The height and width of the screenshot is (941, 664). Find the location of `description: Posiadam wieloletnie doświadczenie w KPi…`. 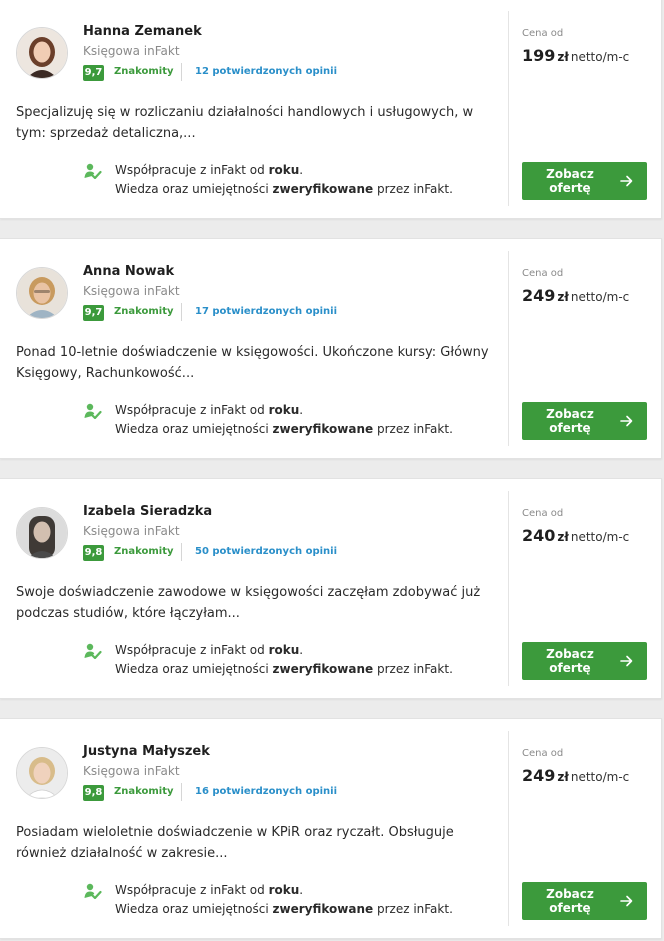

description: Posiadam wieloletnie doświadczenie w KPi… is located at coordinates (235, 843).